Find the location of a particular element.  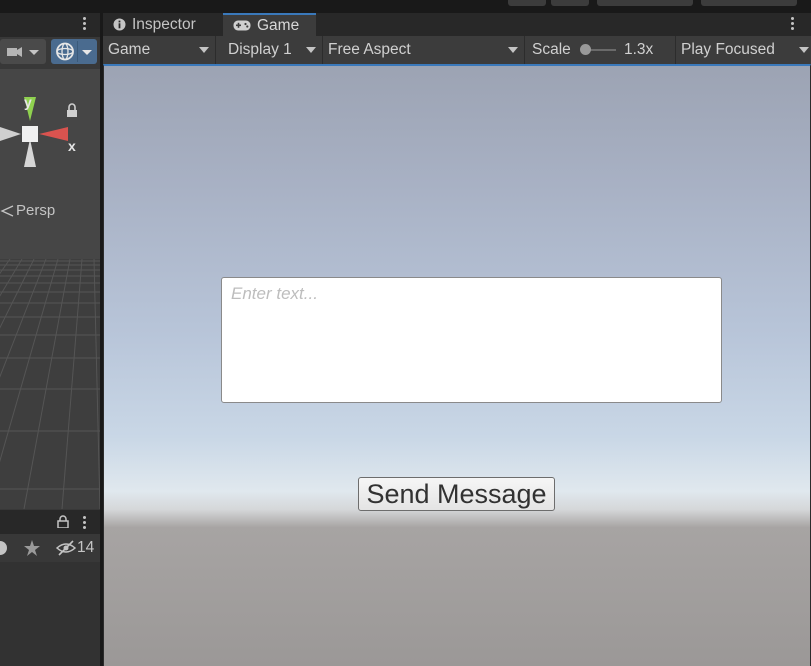

projection-label: Persp is located at coordinates (36, 210).